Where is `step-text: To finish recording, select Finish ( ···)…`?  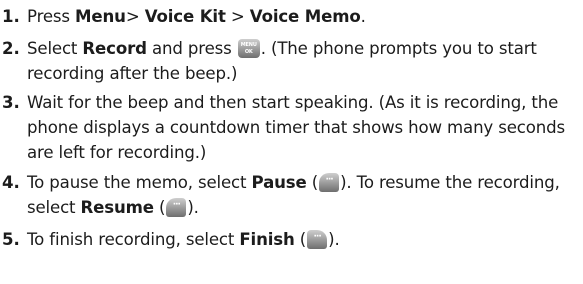
step-text: To finish recording, select Finish ( ···)… is located at coordinates (303, 239).